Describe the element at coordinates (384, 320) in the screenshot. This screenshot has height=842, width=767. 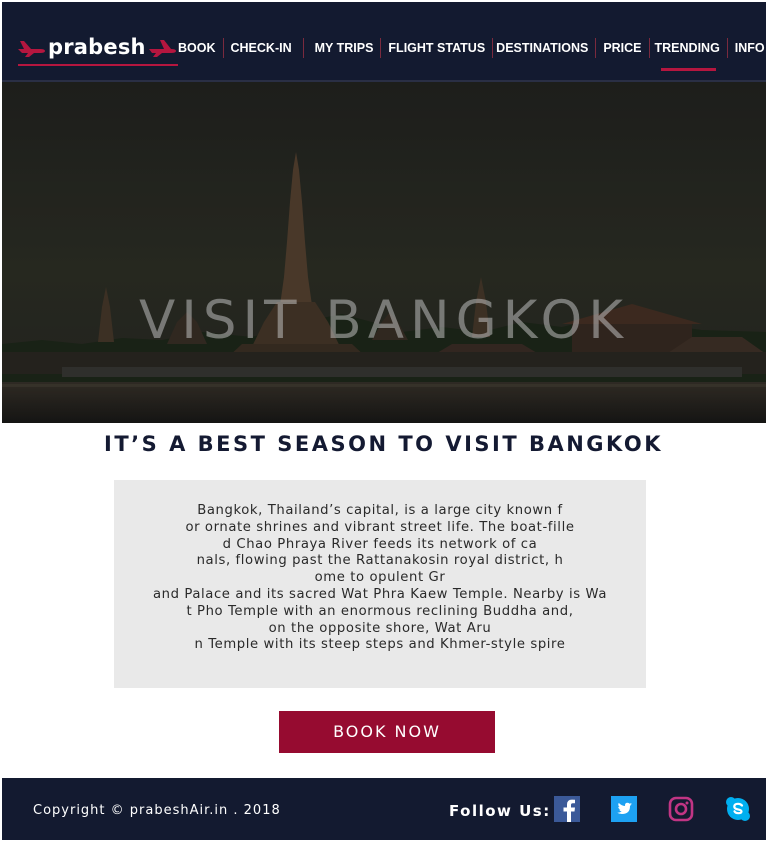
I see `hero-title: VISIT BANGKOK` at that location.